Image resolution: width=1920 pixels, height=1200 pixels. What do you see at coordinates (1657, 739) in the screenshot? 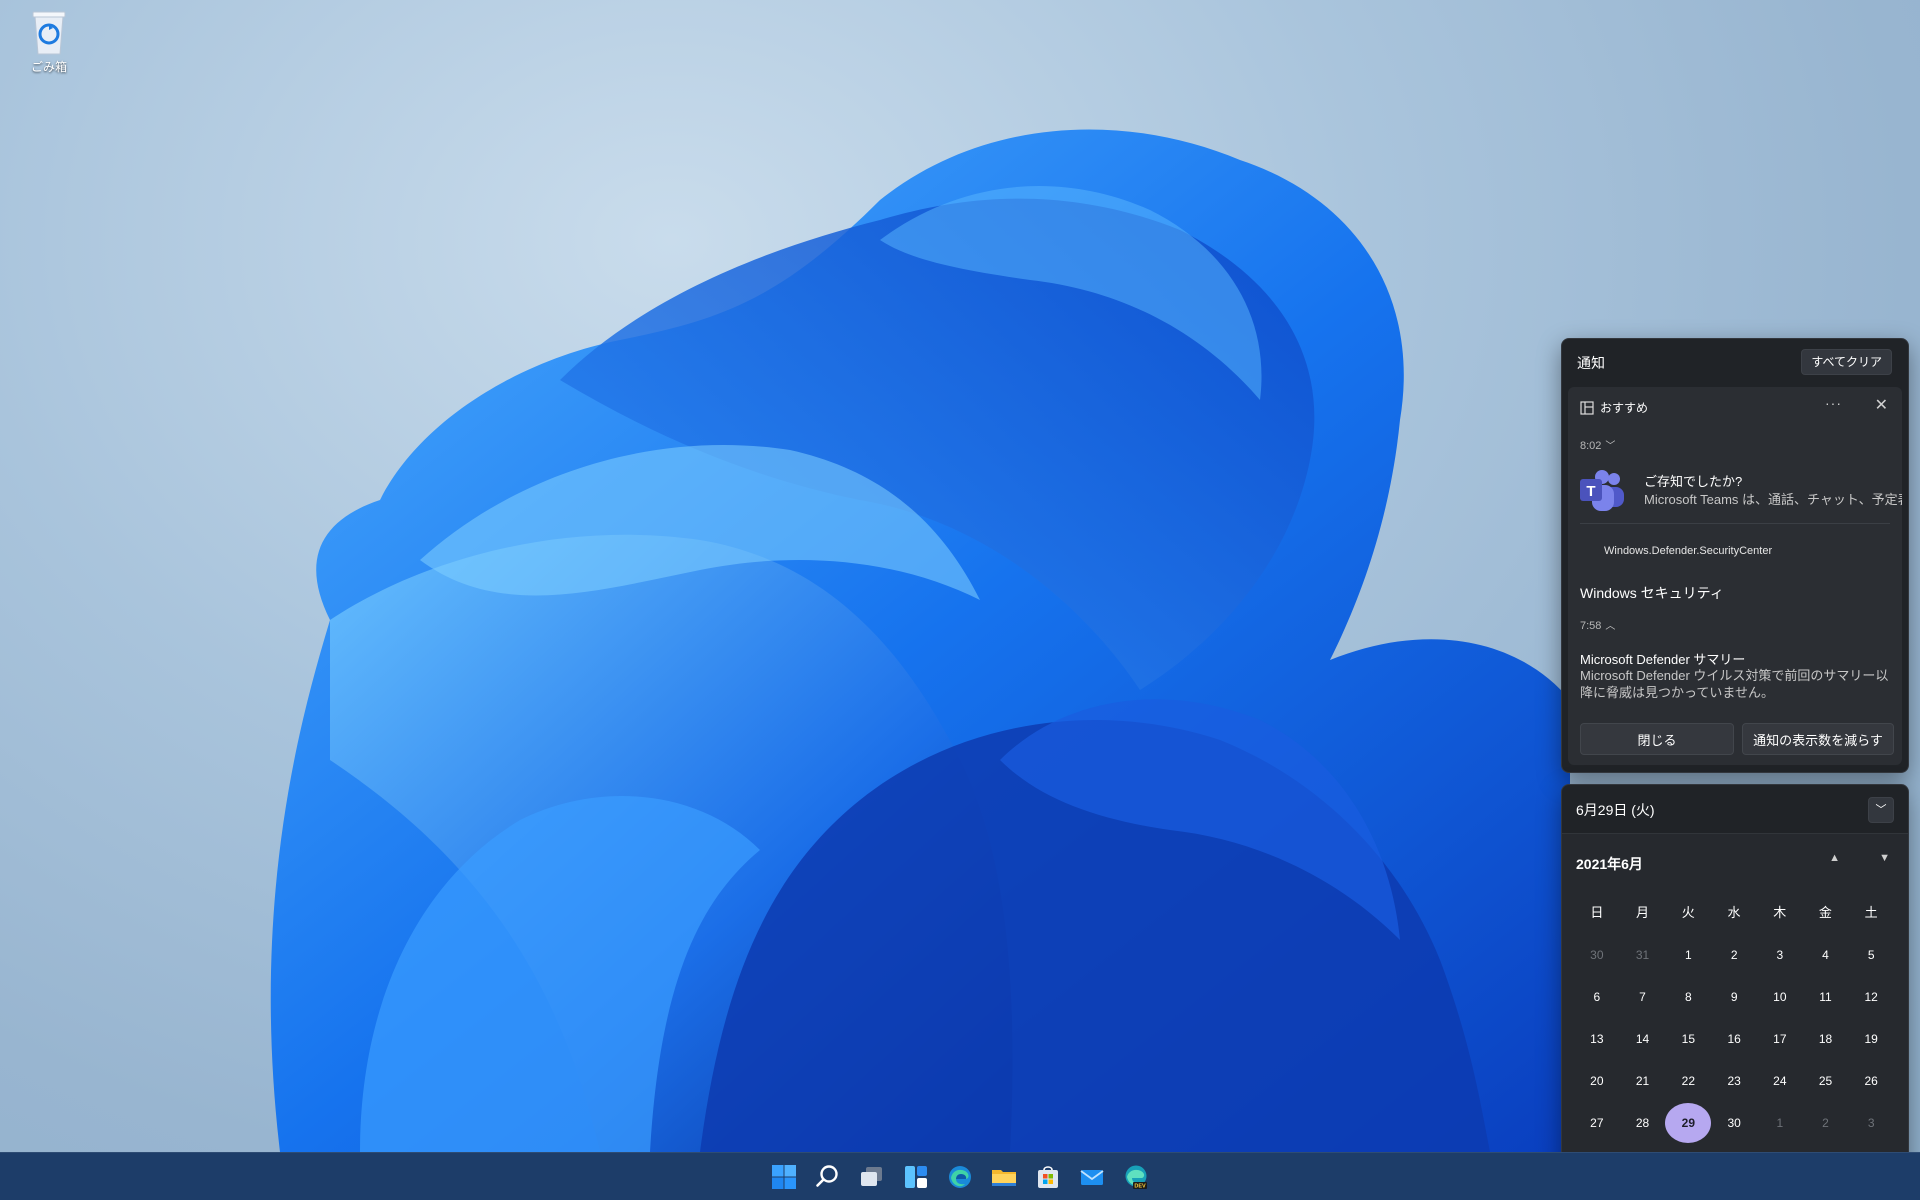
I see `dismiss-button: 閉じる` at bounding box center [1657, 739].